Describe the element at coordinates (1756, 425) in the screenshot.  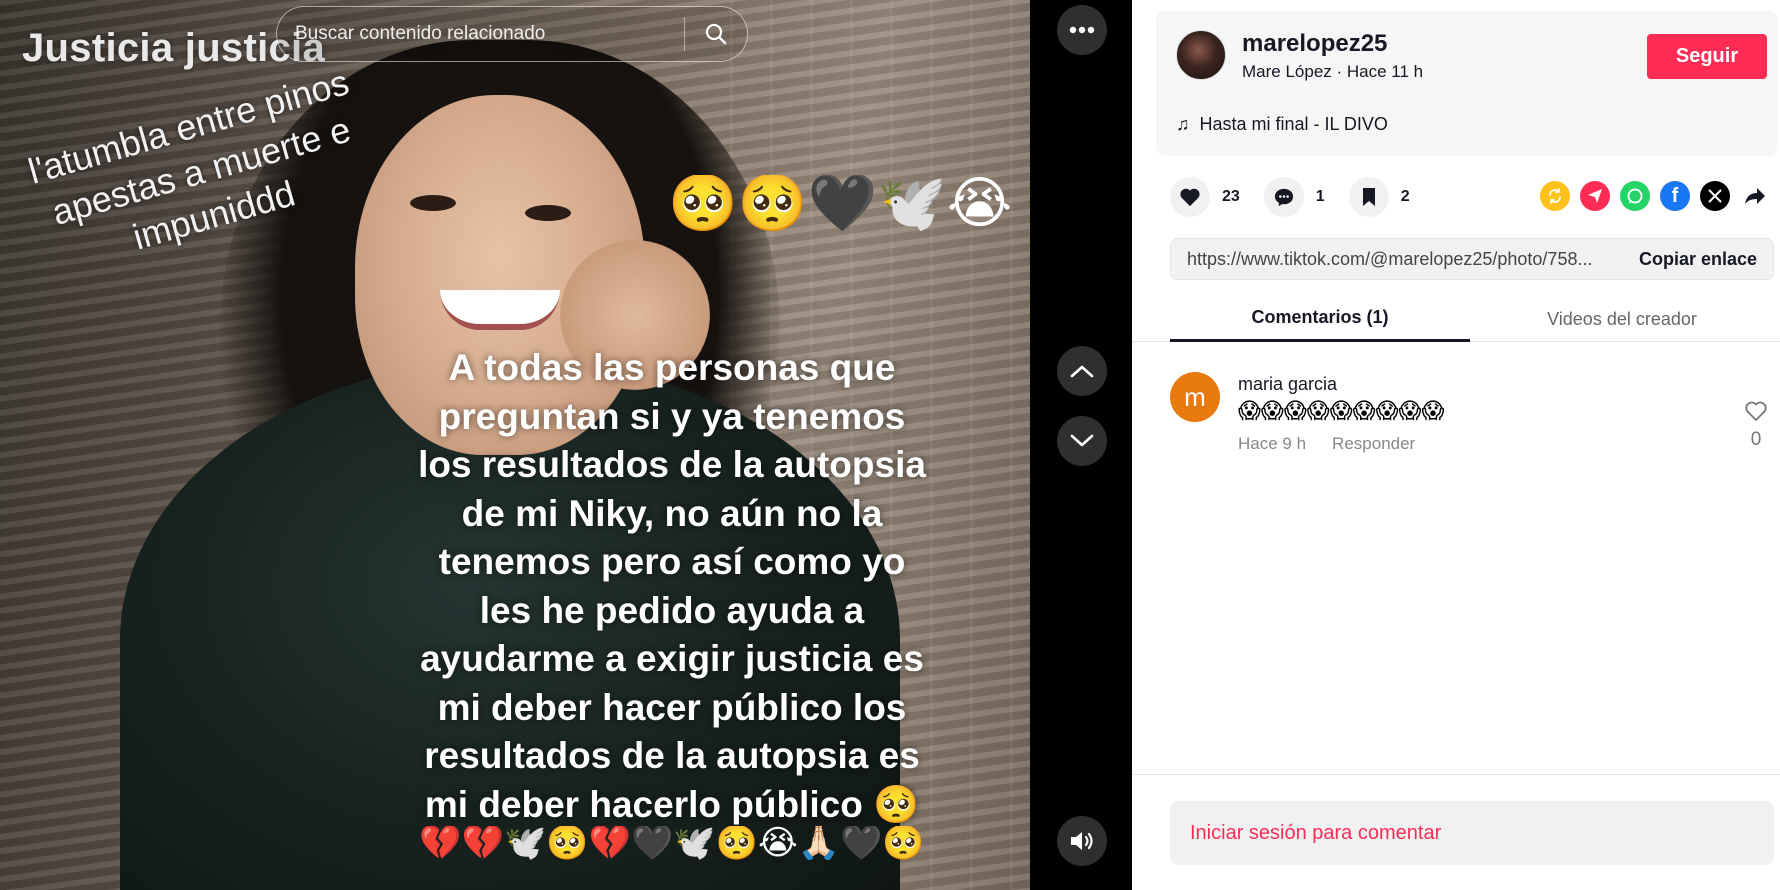
I see `comment-like-button: 0` at that location.